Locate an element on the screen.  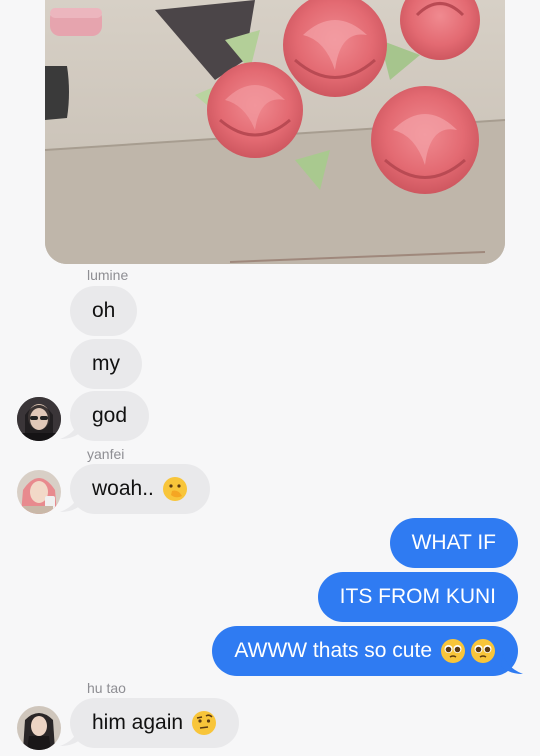
message-bubble: him again is located at coordinates (155, 723).